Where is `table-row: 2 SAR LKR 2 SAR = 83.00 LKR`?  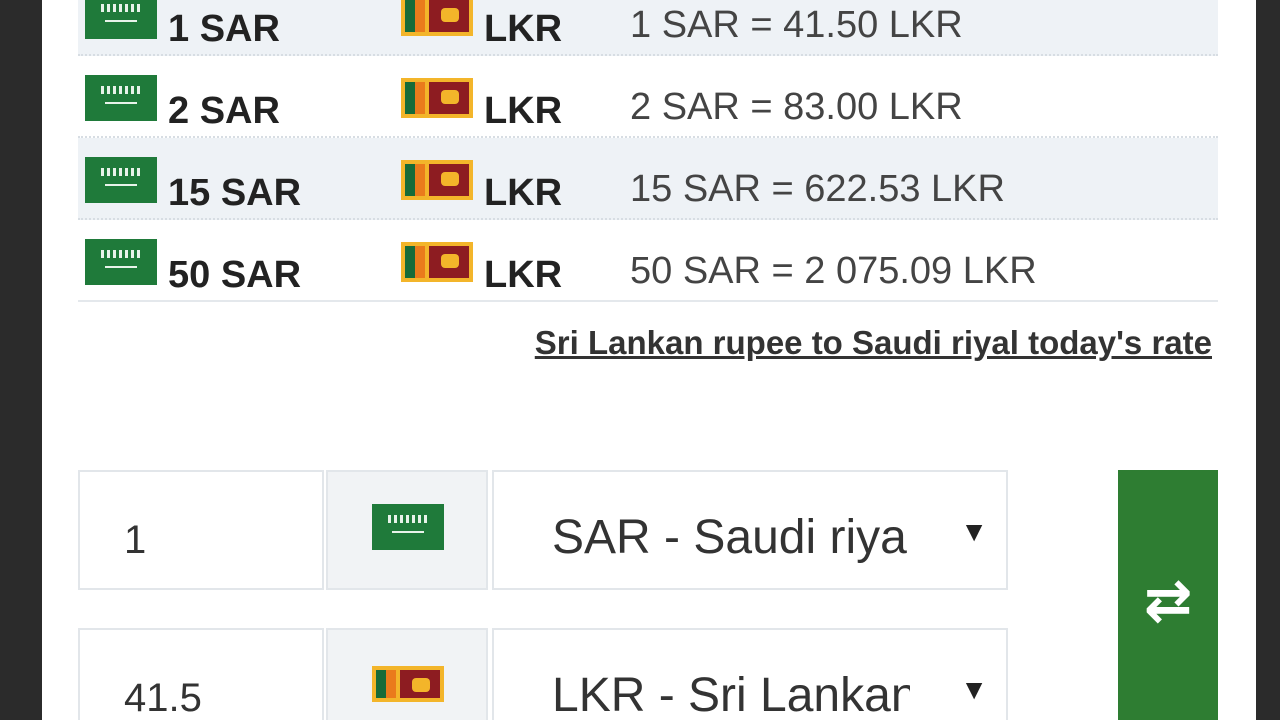
table-row: 2 SAR LKR 2 SAR = 83.00 LKR is located at coordinates (648, 97).